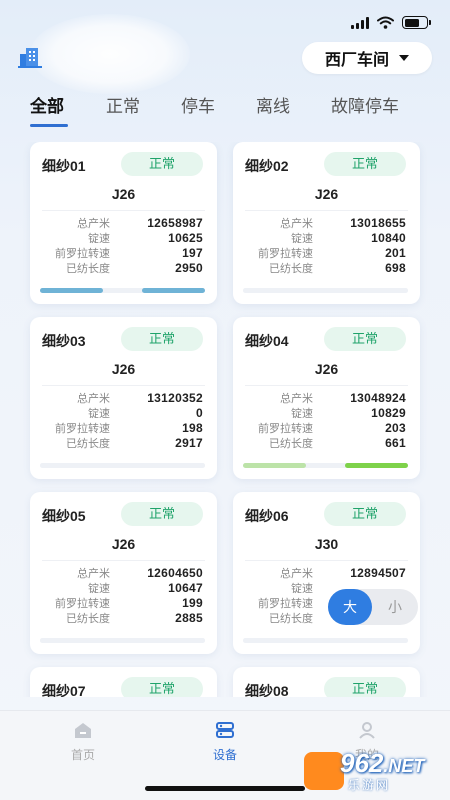 This screenshot has height=800, width=450. I want to click on tab-all: 全部, so click(47, 104).